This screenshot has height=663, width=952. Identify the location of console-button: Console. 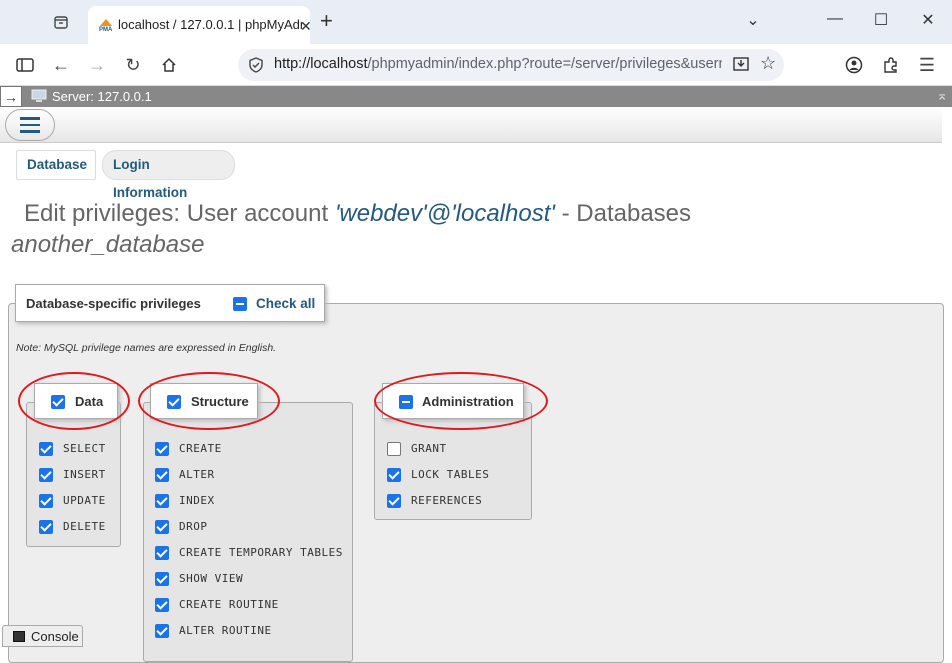
(42, 636).